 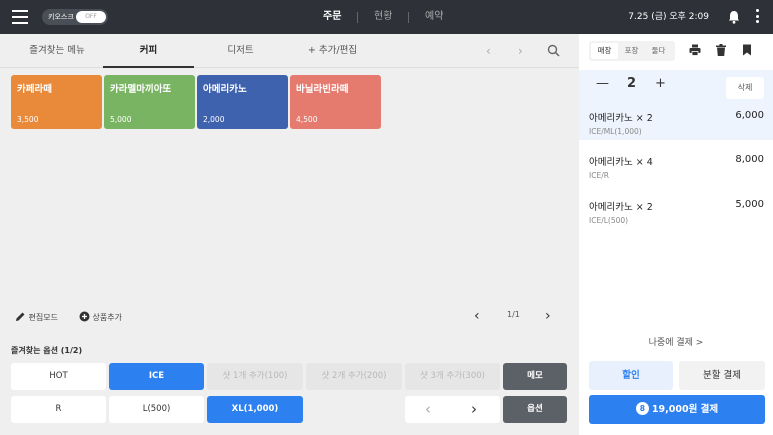 What do you see at coordinates (745, 88) in the screenshot?
I see `delete-button: 삭제` at bounding box center [745, 88].